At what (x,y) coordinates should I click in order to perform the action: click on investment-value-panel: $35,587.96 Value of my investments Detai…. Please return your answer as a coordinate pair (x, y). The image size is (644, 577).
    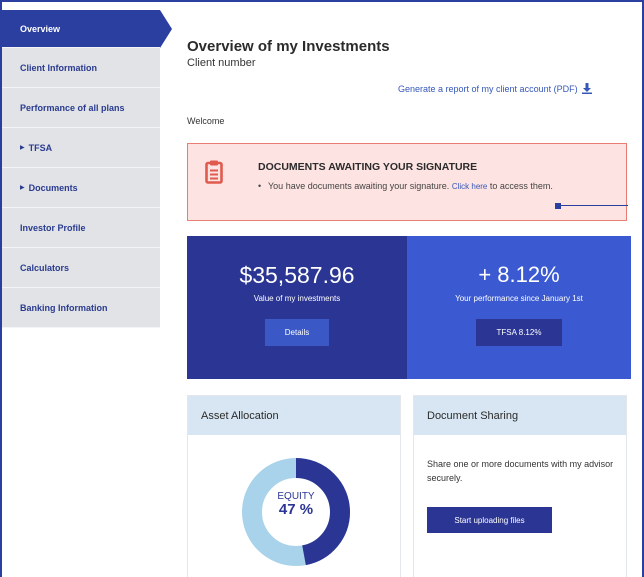
    Looking at the image, I should click on (297, 307).